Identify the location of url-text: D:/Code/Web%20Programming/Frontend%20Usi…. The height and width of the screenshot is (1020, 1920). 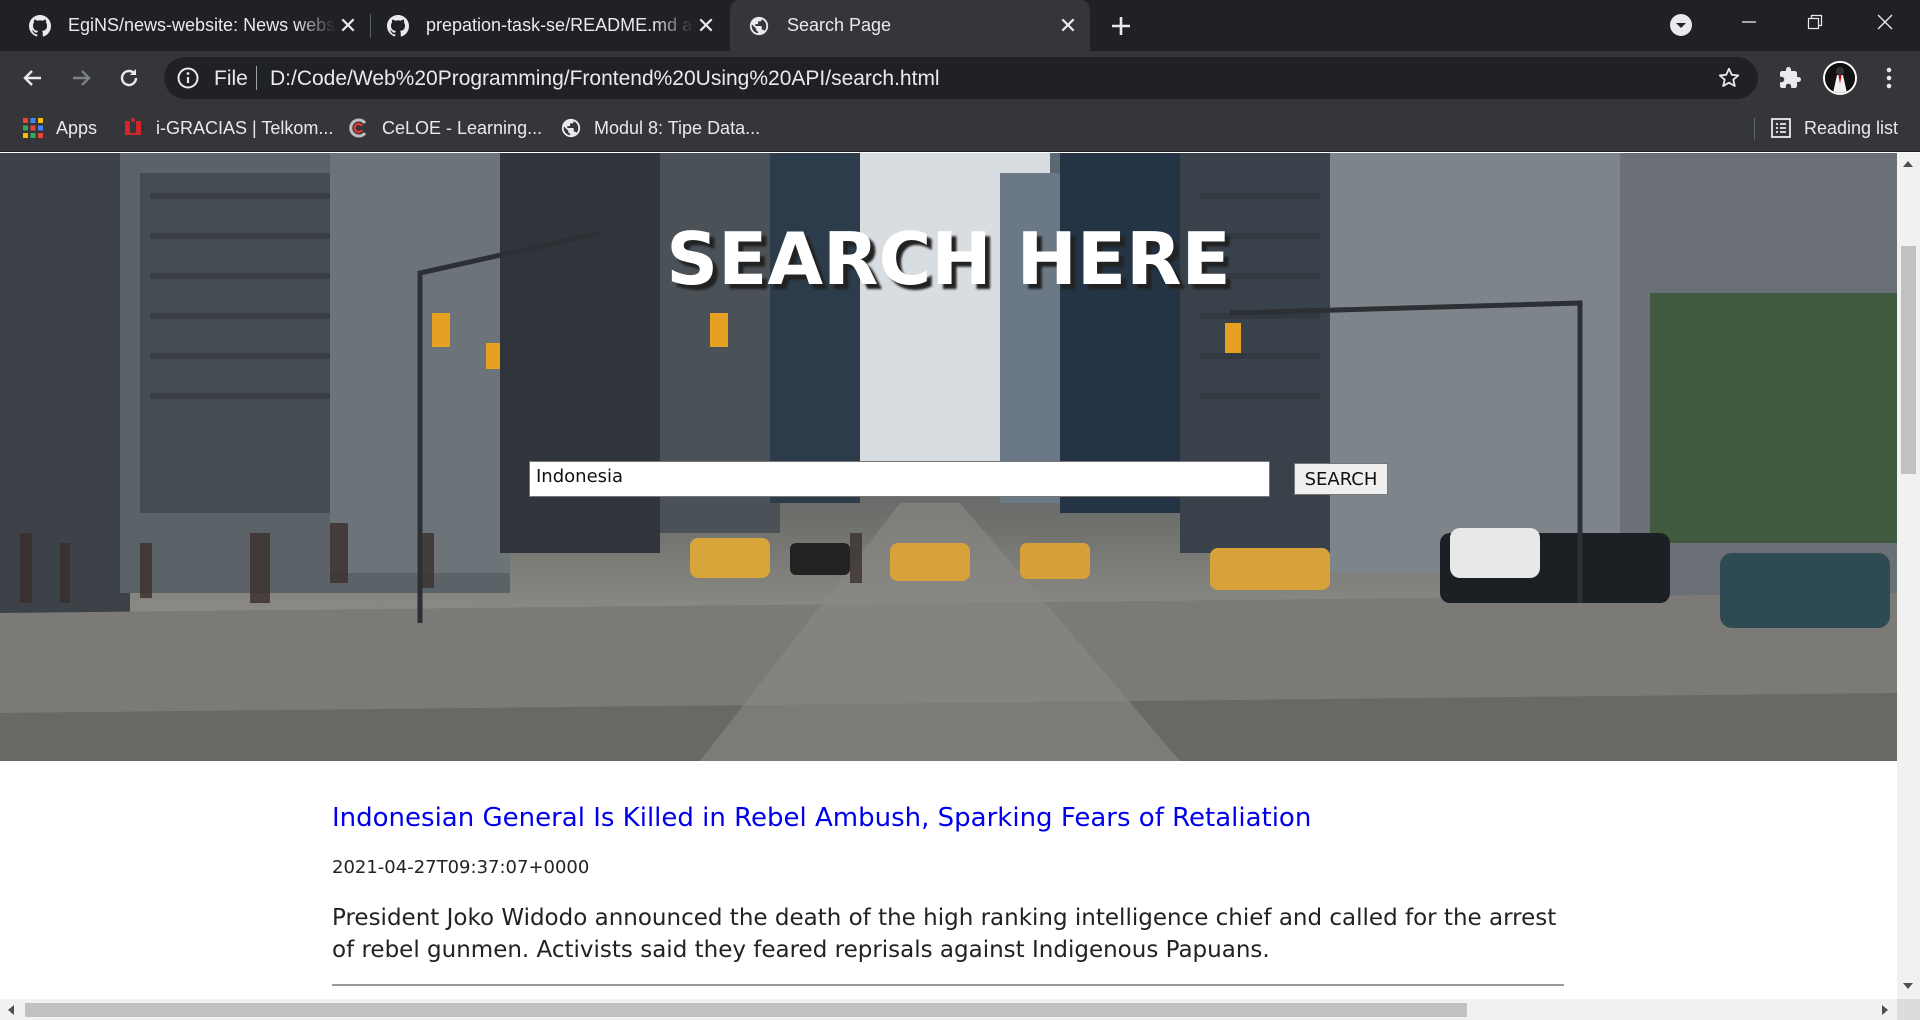
(605, 79).